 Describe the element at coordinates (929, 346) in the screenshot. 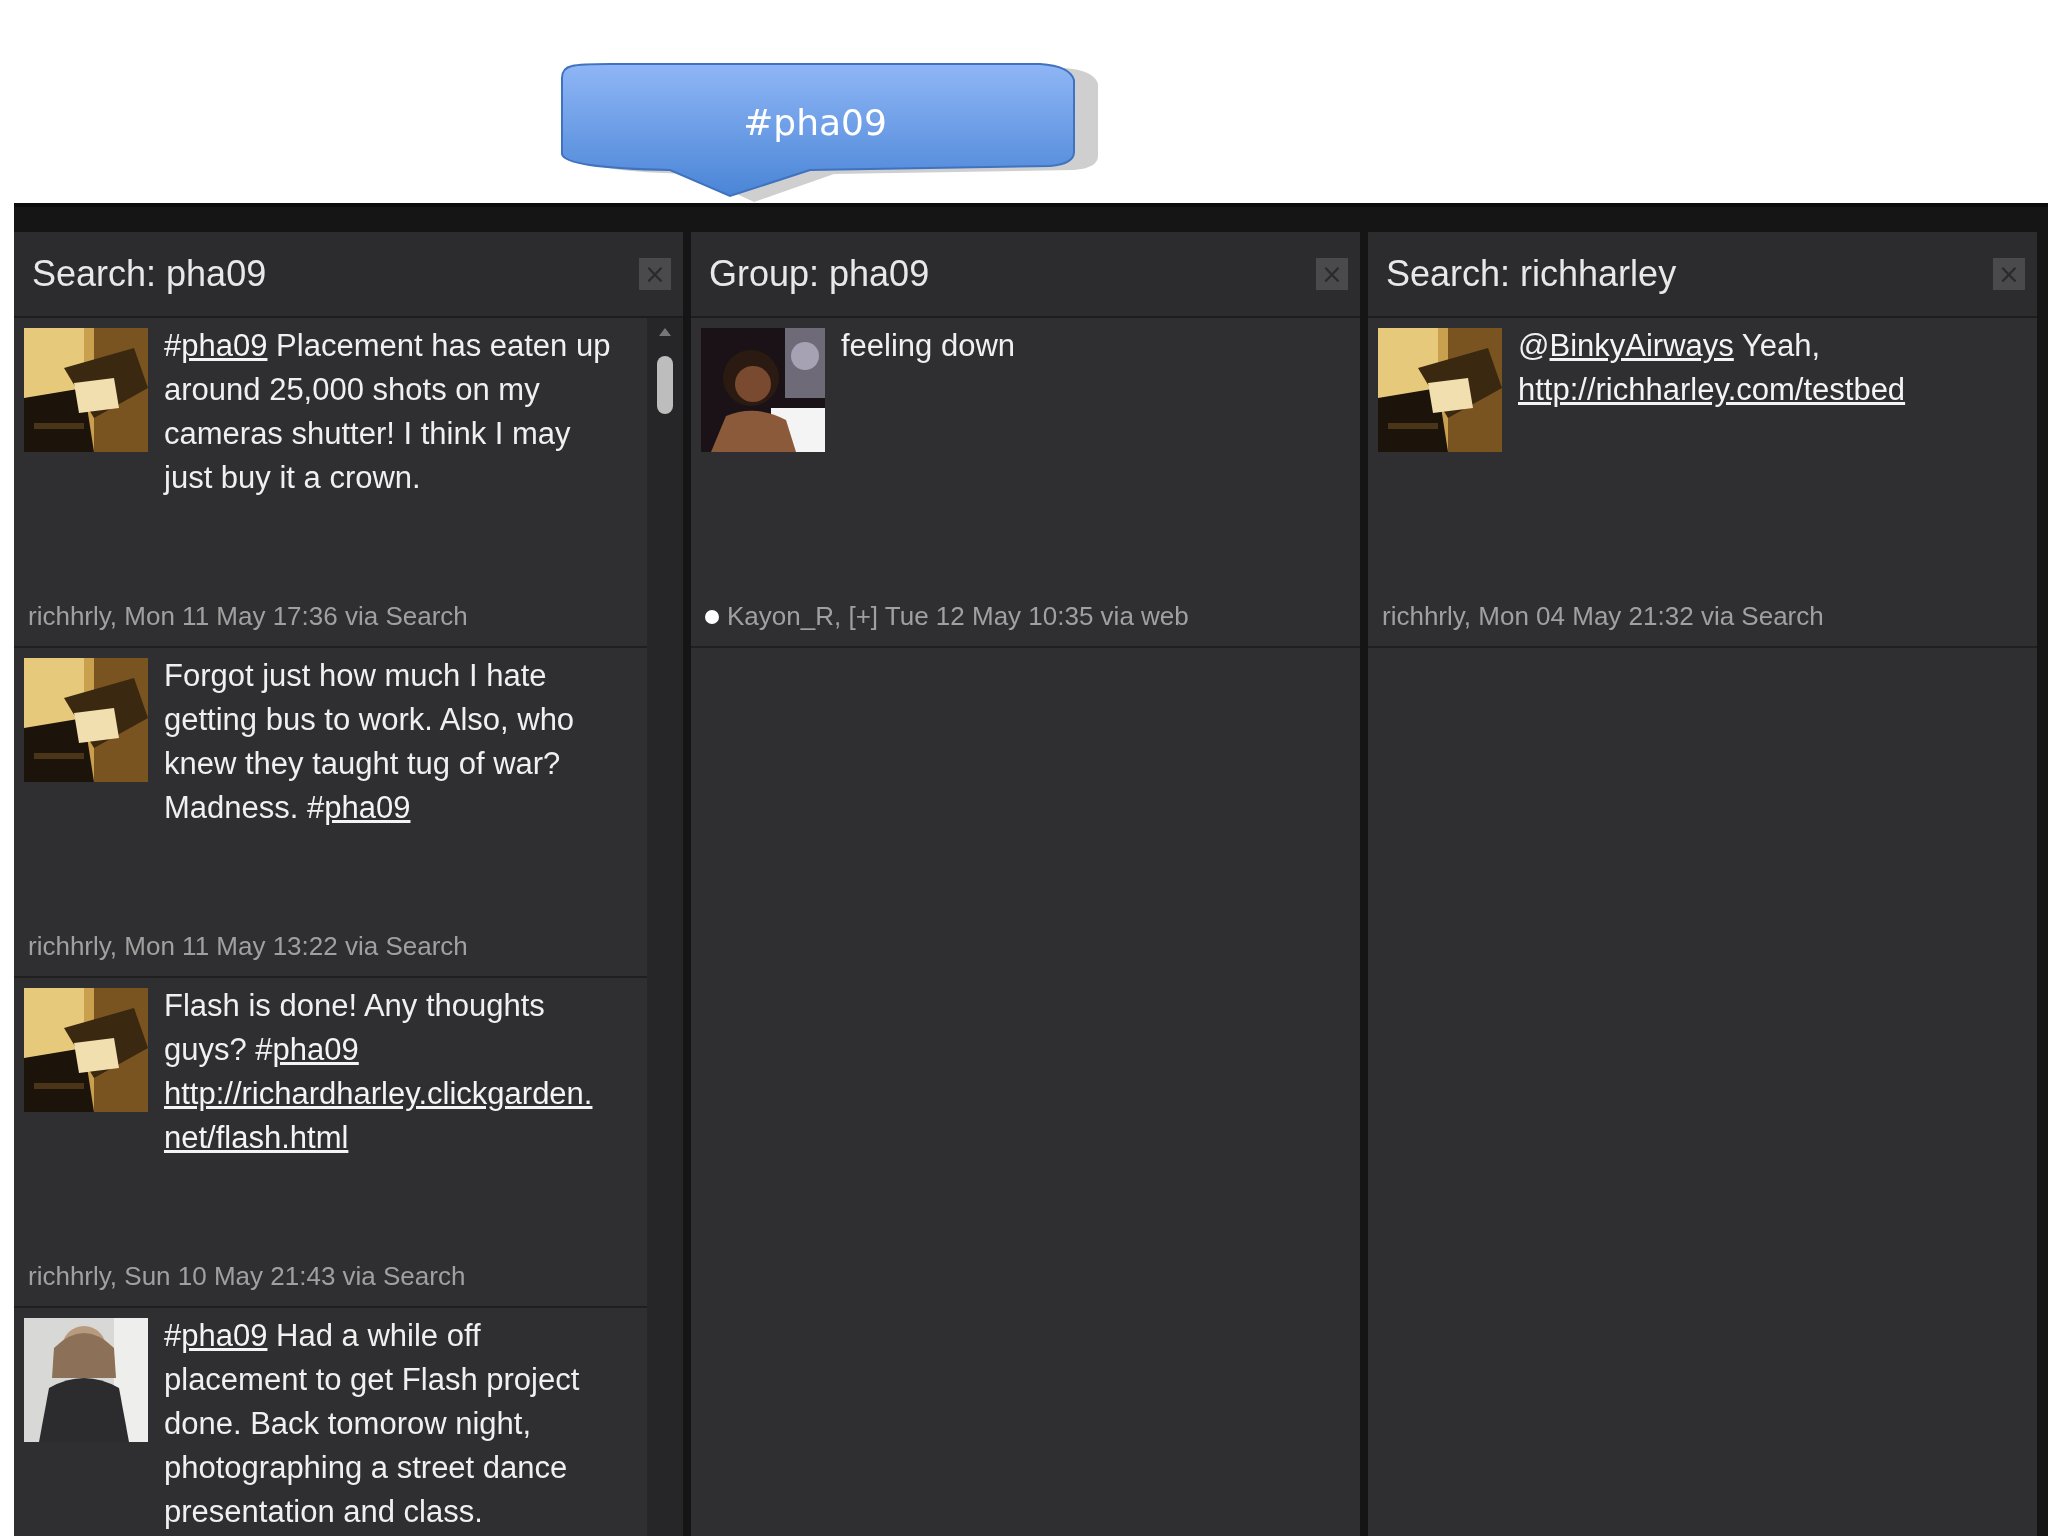

I see `tweet-text: feeling down` at that location.